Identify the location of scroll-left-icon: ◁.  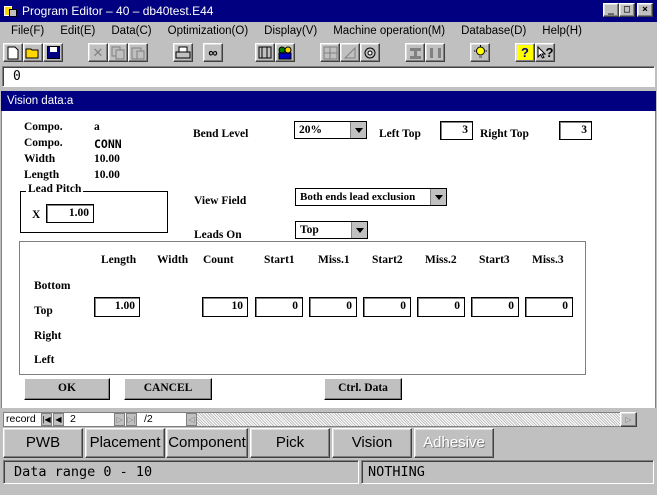
(191, 419).